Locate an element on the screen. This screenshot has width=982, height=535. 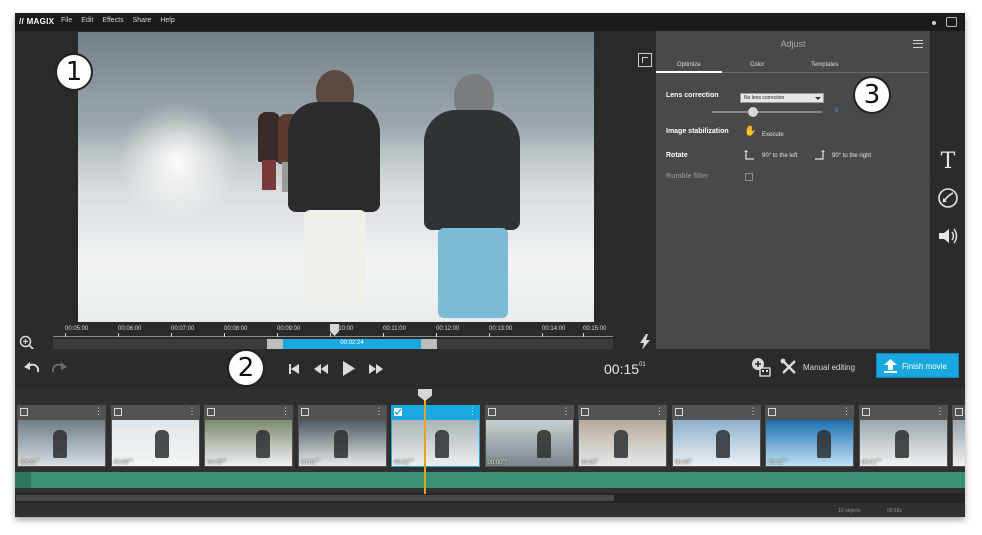
finish-movie-button: Finish movie is located at coordinates (917, 365).